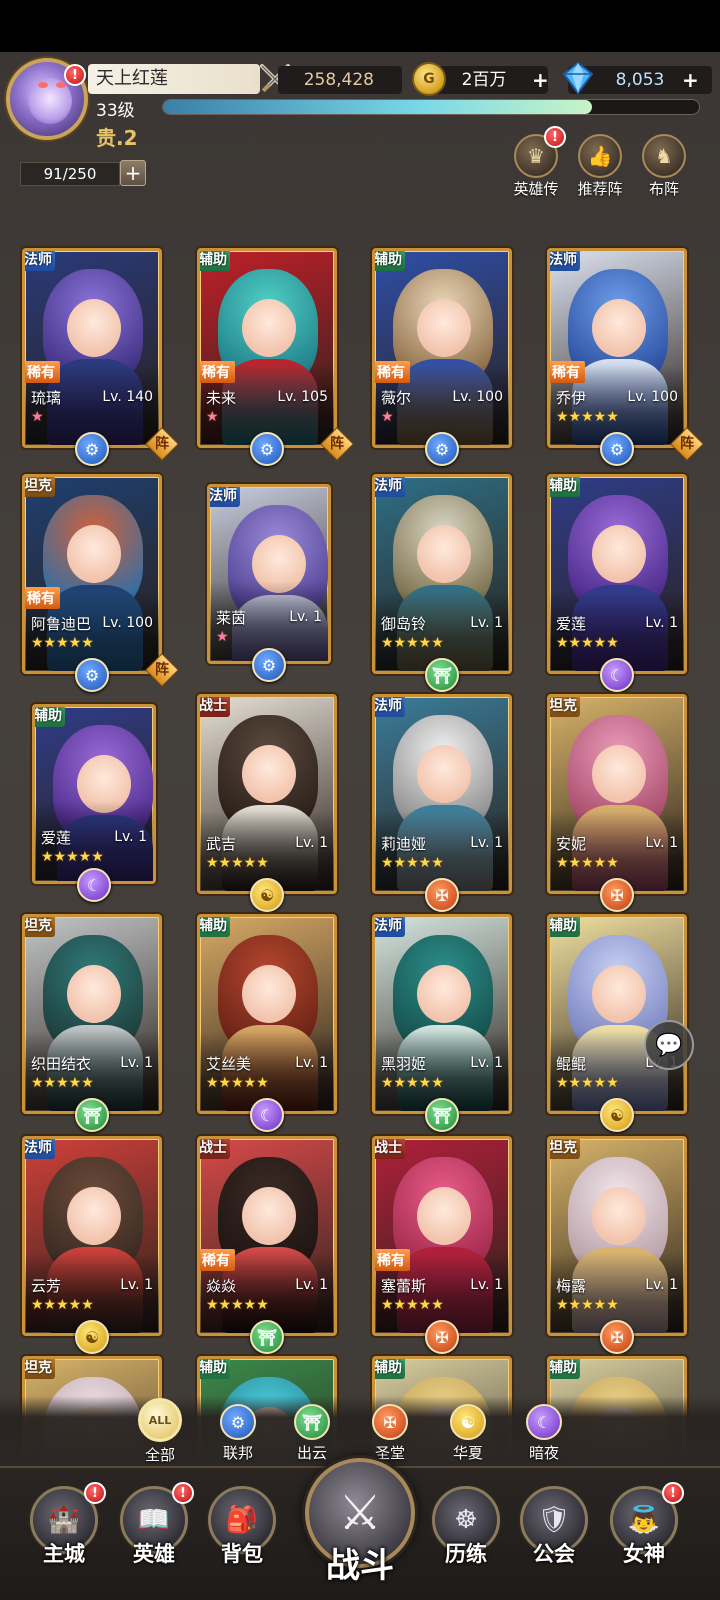 The height and width of the screenshot is (1600, 720). I want to click on hero-card: 法师 稀有 琉璃 Lv. 140 ★, so click(92, 348).